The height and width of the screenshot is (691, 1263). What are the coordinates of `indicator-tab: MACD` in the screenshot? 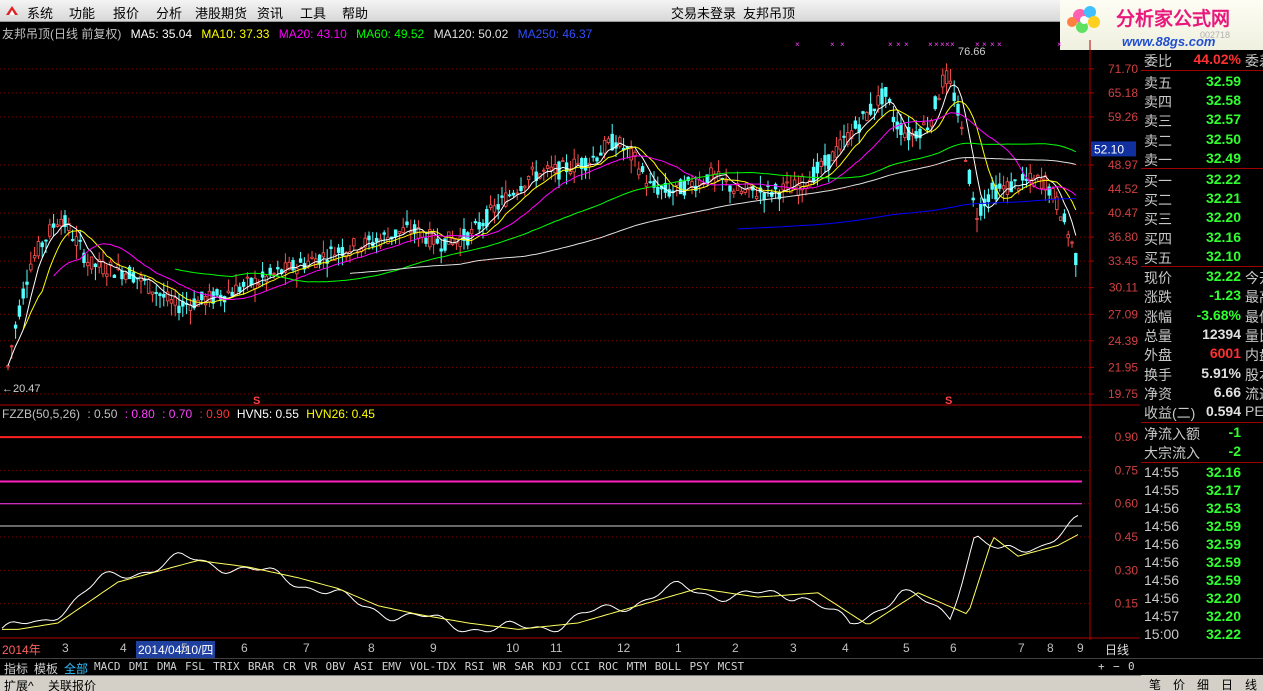 It's located at (107, 666).